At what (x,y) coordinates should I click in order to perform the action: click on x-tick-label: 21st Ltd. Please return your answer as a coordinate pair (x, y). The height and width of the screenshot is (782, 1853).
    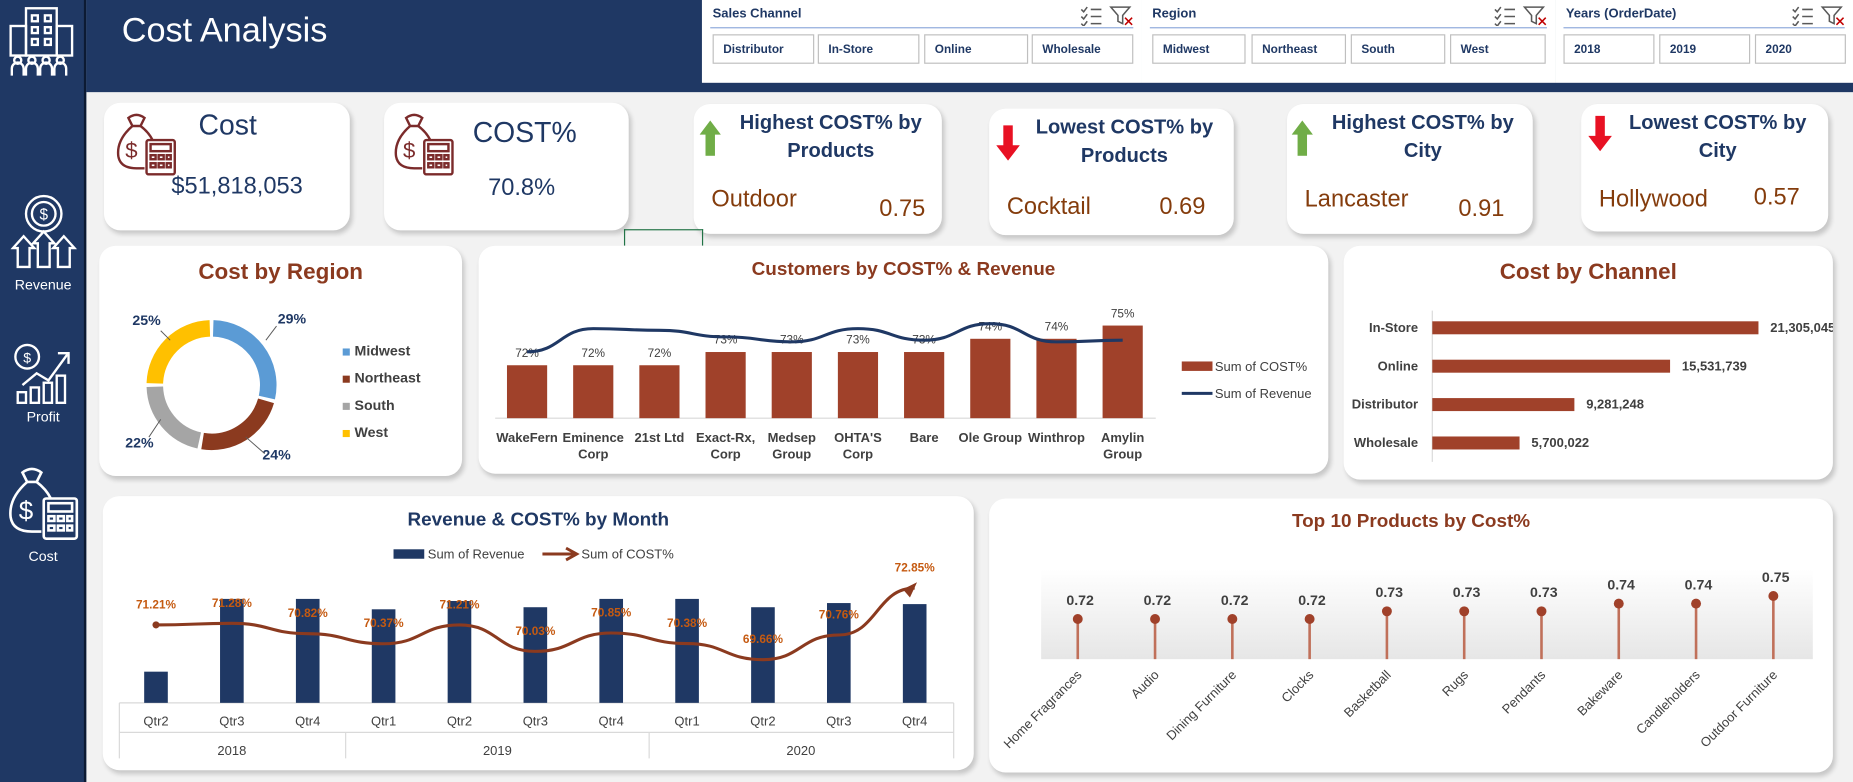
    Looking at the image, I should click on (660, 437).